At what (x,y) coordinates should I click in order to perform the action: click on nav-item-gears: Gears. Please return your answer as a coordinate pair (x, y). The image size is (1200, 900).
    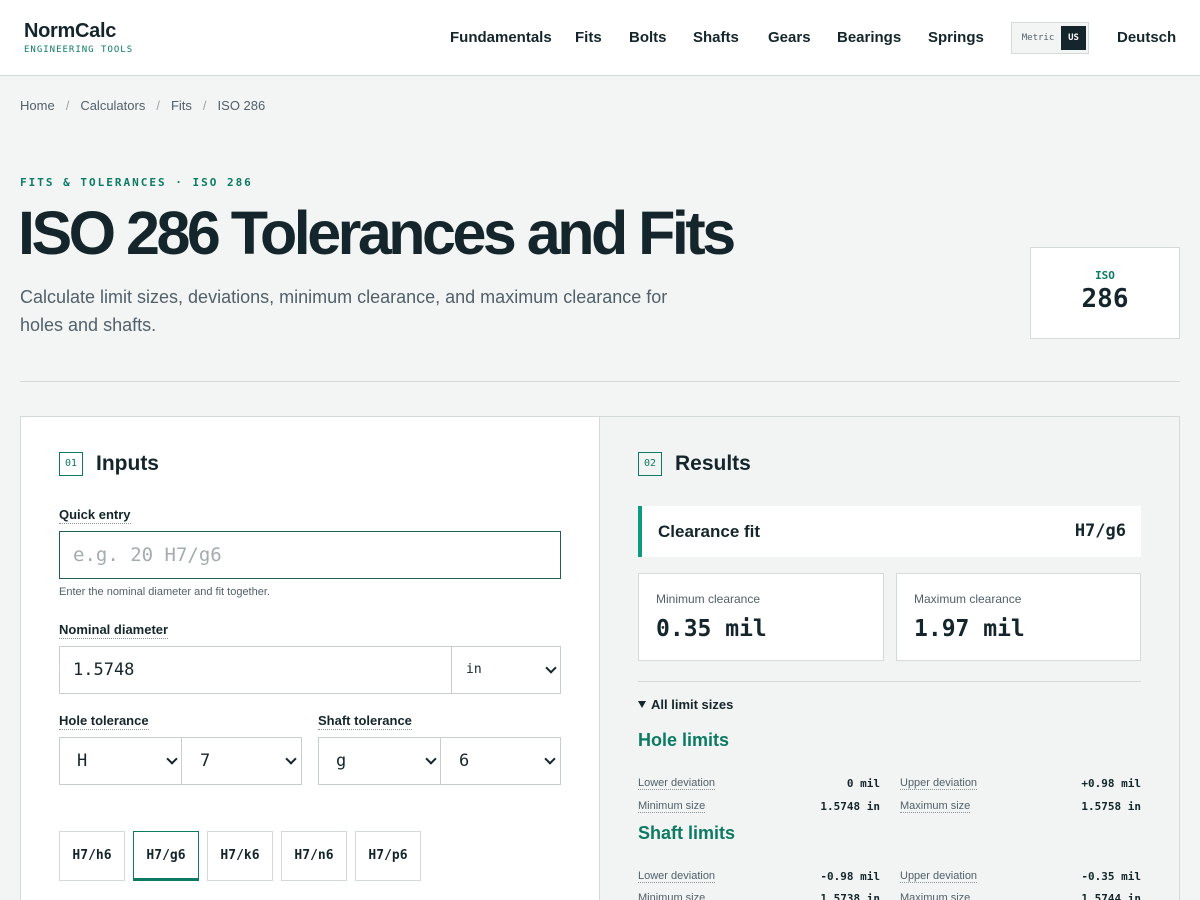
    Looking at the image, I should click on (789, 37).